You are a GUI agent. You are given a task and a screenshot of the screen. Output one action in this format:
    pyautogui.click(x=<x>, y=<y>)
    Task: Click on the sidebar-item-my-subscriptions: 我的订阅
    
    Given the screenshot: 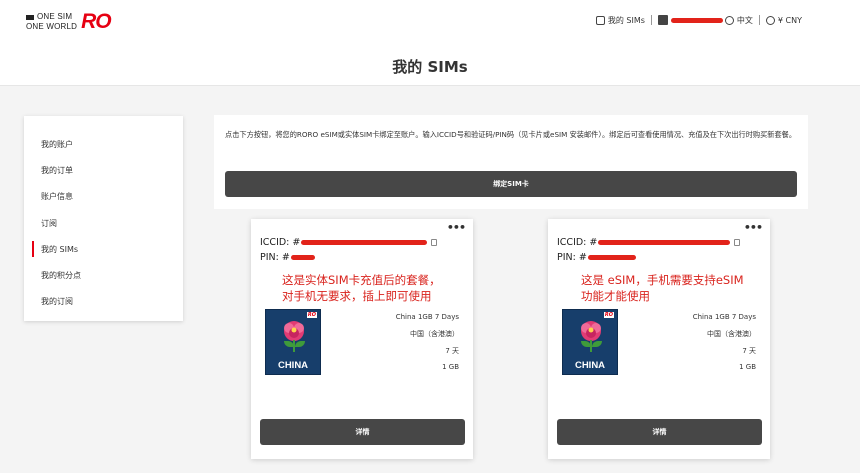 What is the action you would take?
    pyautogui.click(x=103, y=302)
    